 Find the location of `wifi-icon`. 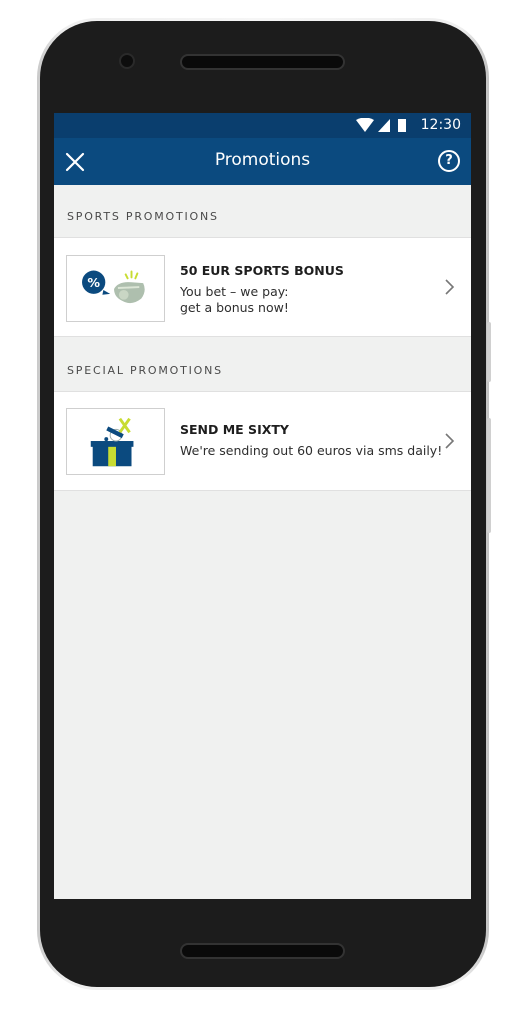

wifi-icon is located at coordinates (365, 125).